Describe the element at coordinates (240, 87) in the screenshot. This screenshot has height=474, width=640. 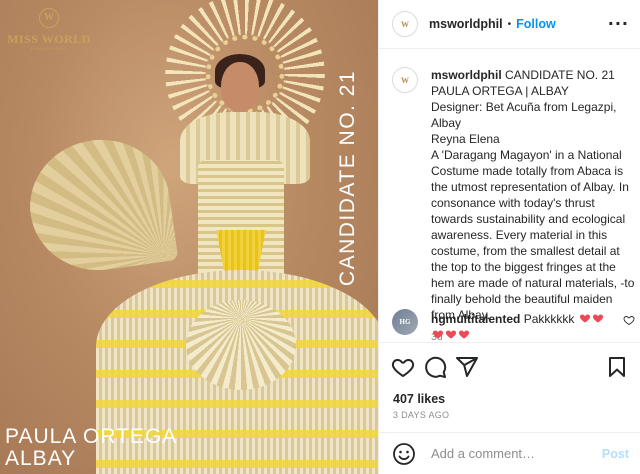
I see `model-face` at that location.